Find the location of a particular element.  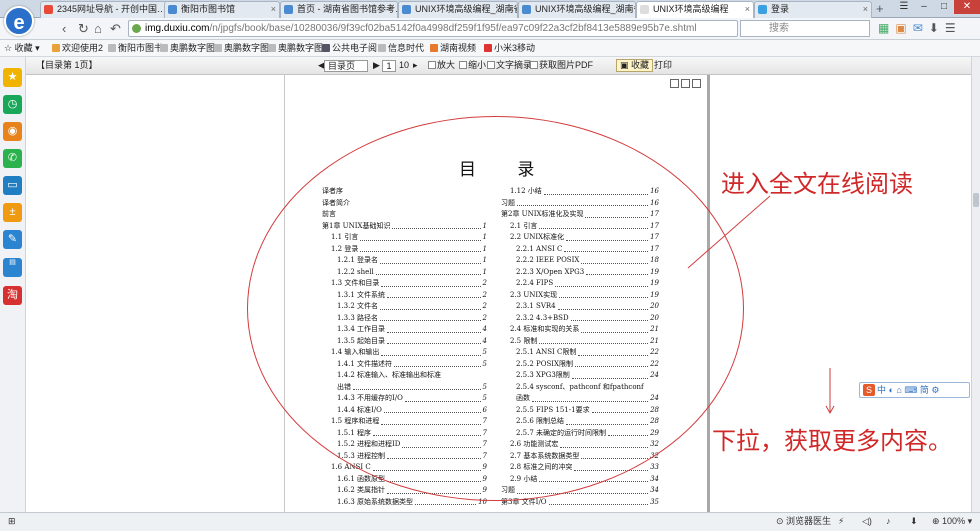

favorite-item: 公共电子阅 is located at coordinates (349, 48).